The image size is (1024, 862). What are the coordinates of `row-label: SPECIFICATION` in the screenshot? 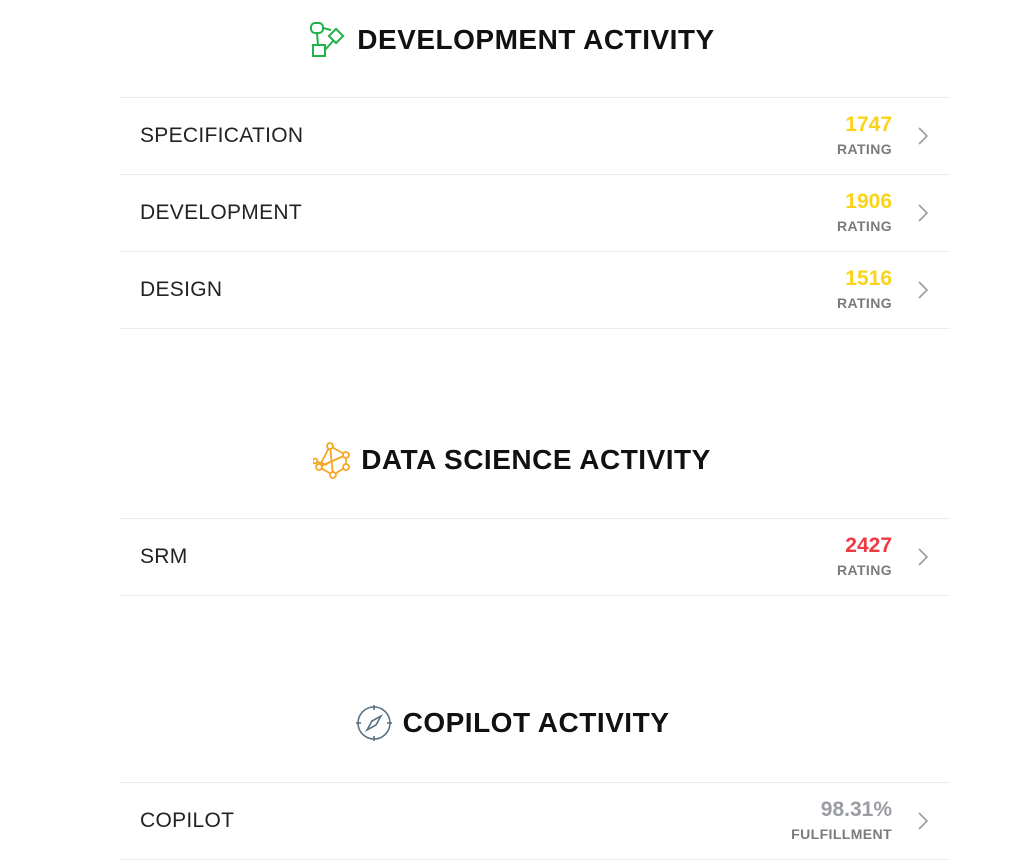 It's located at (222, 135).